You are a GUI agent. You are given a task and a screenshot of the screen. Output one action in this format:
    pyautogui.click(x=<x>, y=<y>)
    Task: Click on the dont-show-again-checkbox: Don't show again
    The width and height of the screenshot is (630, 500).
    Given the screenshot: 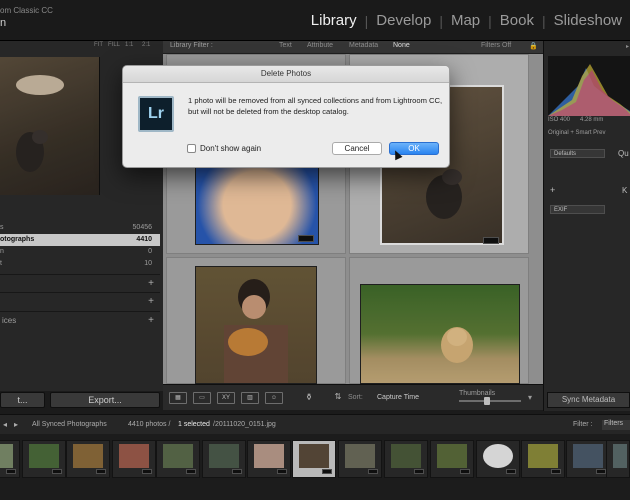 What is the action you would take?
    pyautogui.click(x=224, y=148)
    